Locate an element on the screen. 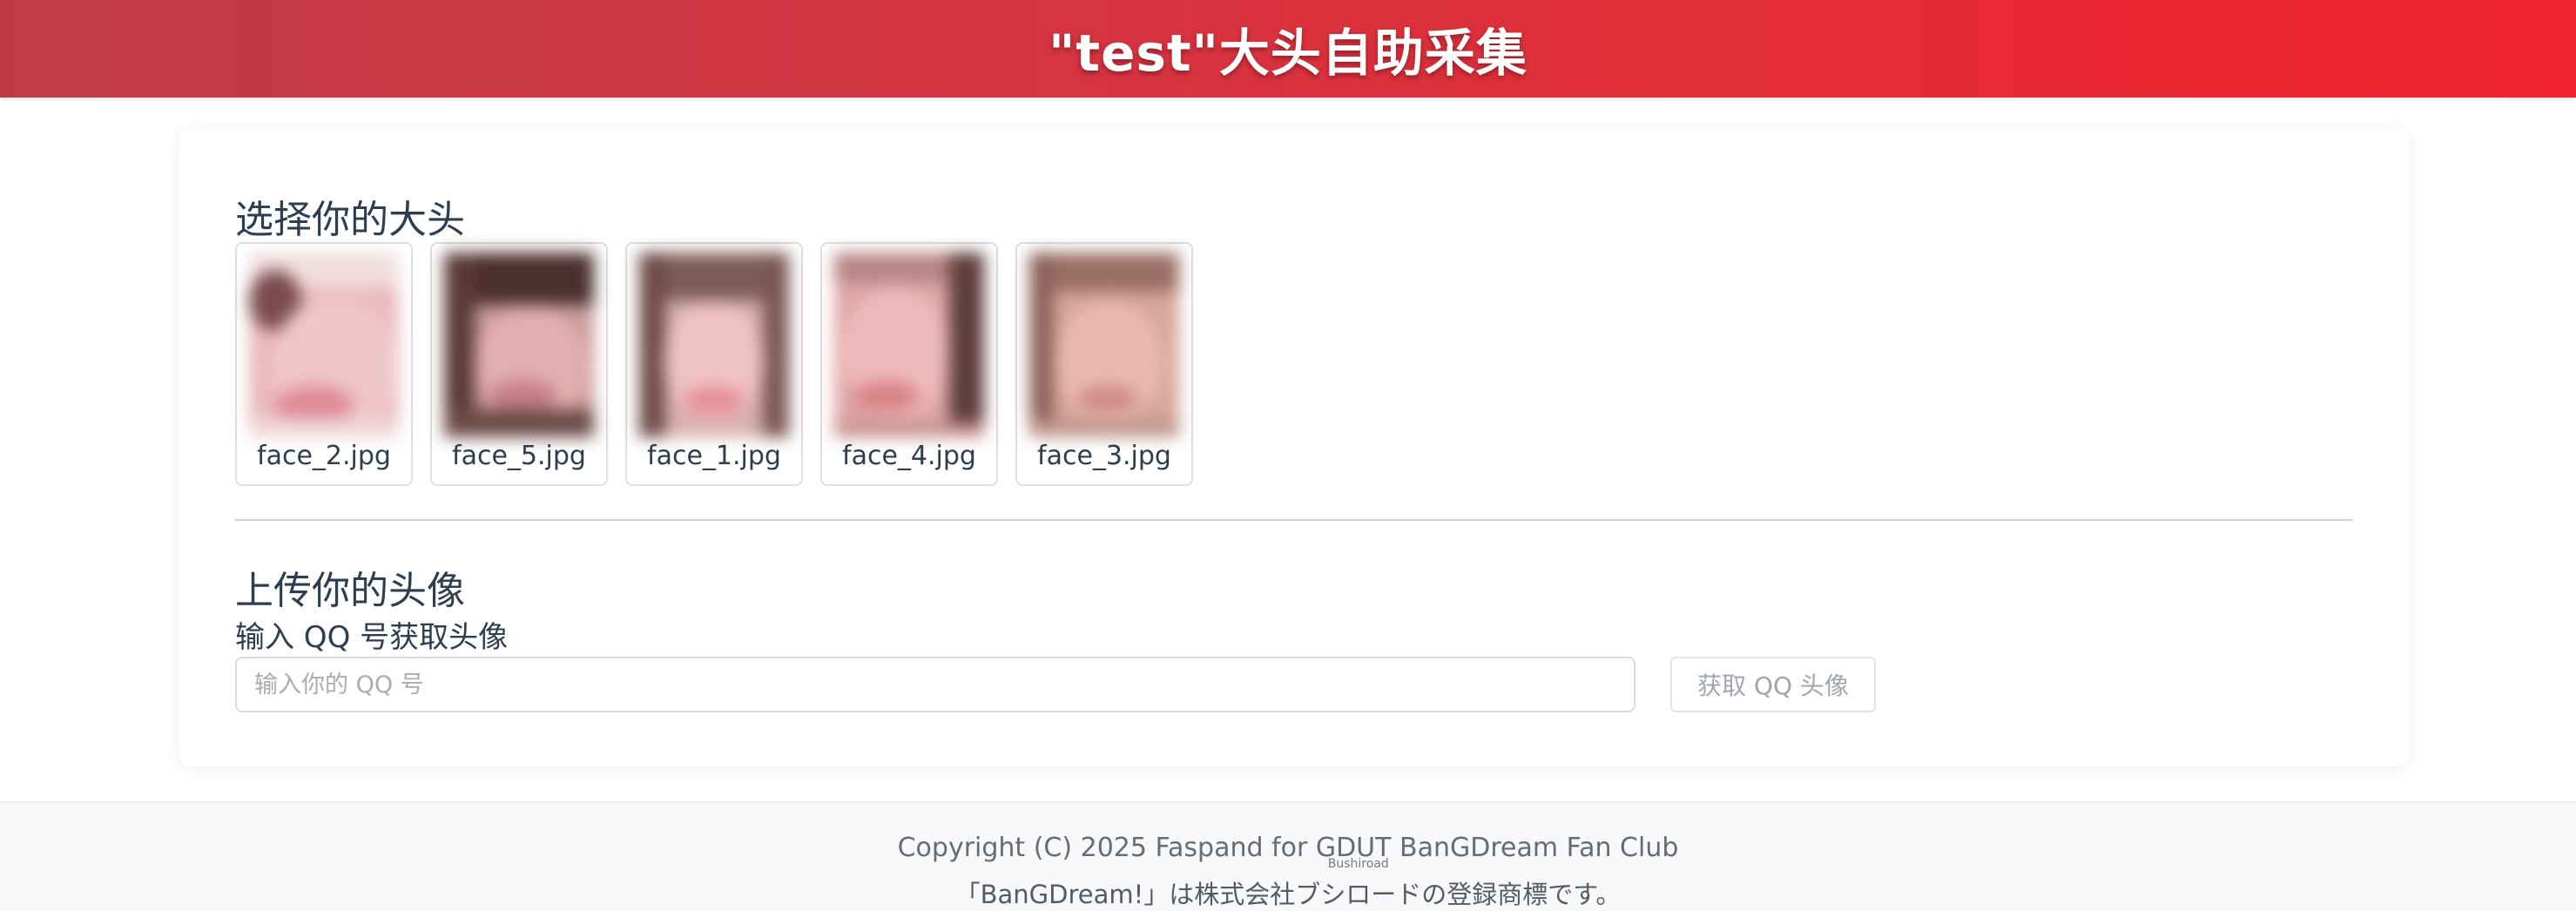 Image resolution: width=2576 pixels, height=911 pixels. app-header: "test"大头自助采集 is located at coordinates (1288, 49).